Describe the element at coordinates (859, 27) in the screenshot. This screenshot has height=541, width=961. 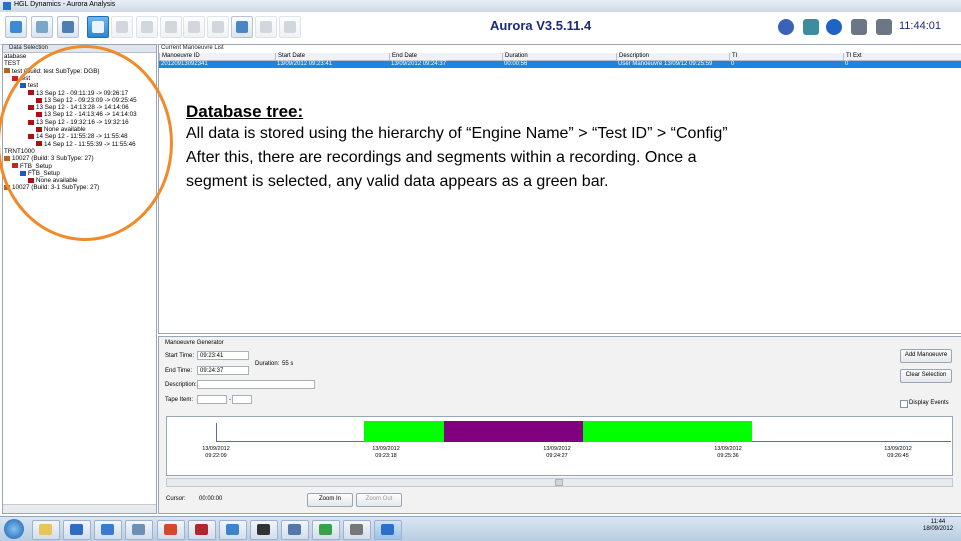
I see `printer-icon` at that location.